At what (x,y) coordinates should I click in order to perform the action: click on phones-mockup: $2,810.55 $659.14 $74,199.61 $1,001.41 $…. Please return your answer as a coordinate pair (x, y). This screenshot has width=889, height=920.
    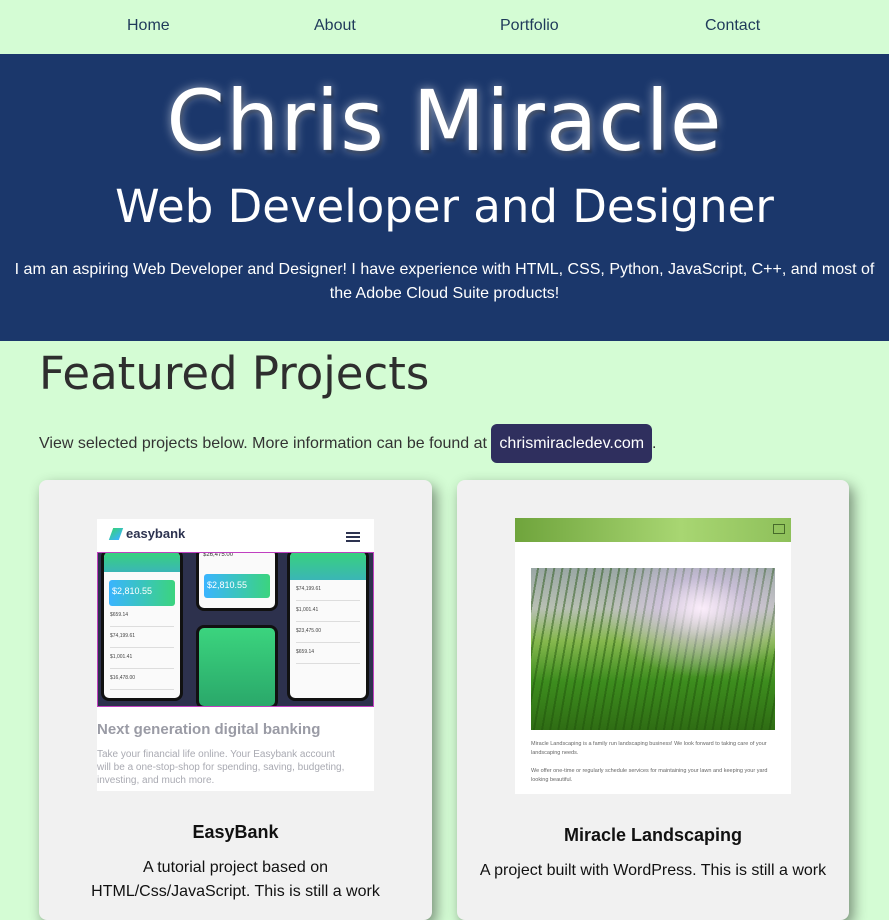
    Looking at the image, I should click on (235, 629).